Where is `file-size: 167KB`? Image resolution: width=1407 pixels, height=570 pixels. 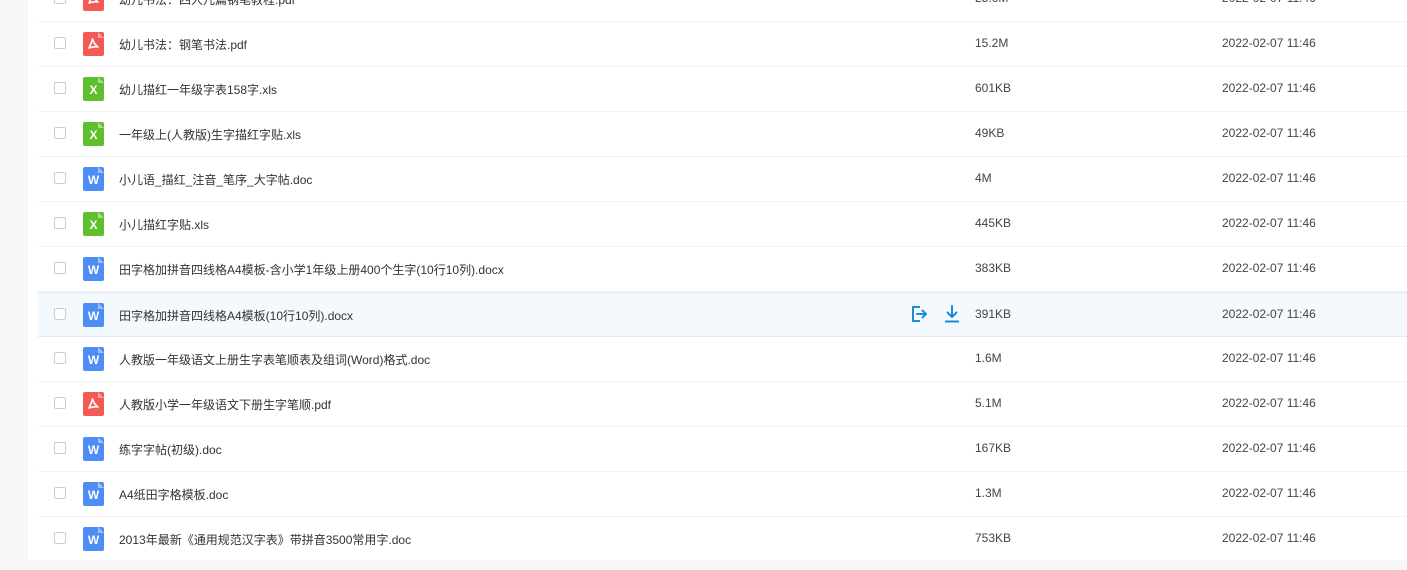 file-size: 167KB is located at coordinates (993, 448).